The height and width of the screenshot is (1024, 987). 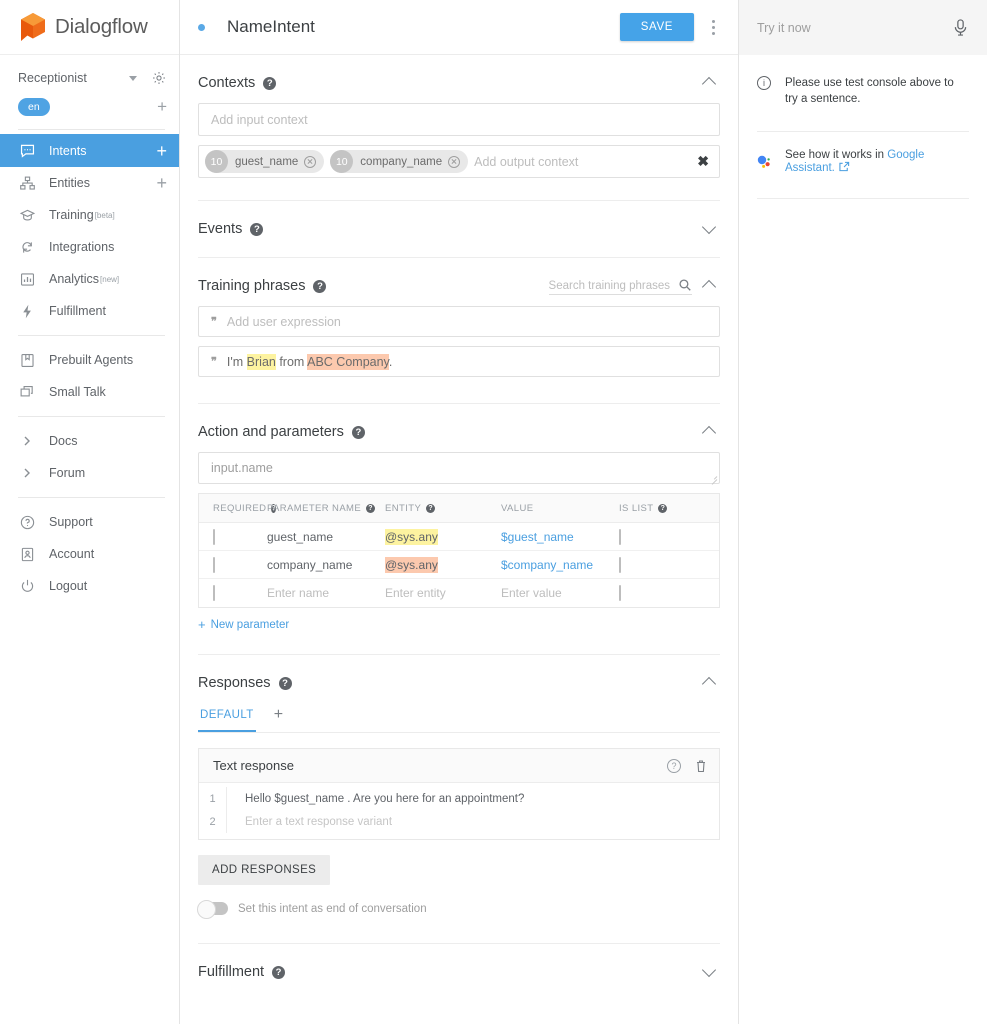 I want to click on phrase-entity-company-name: ABC Company, so click(x=348, y=361).